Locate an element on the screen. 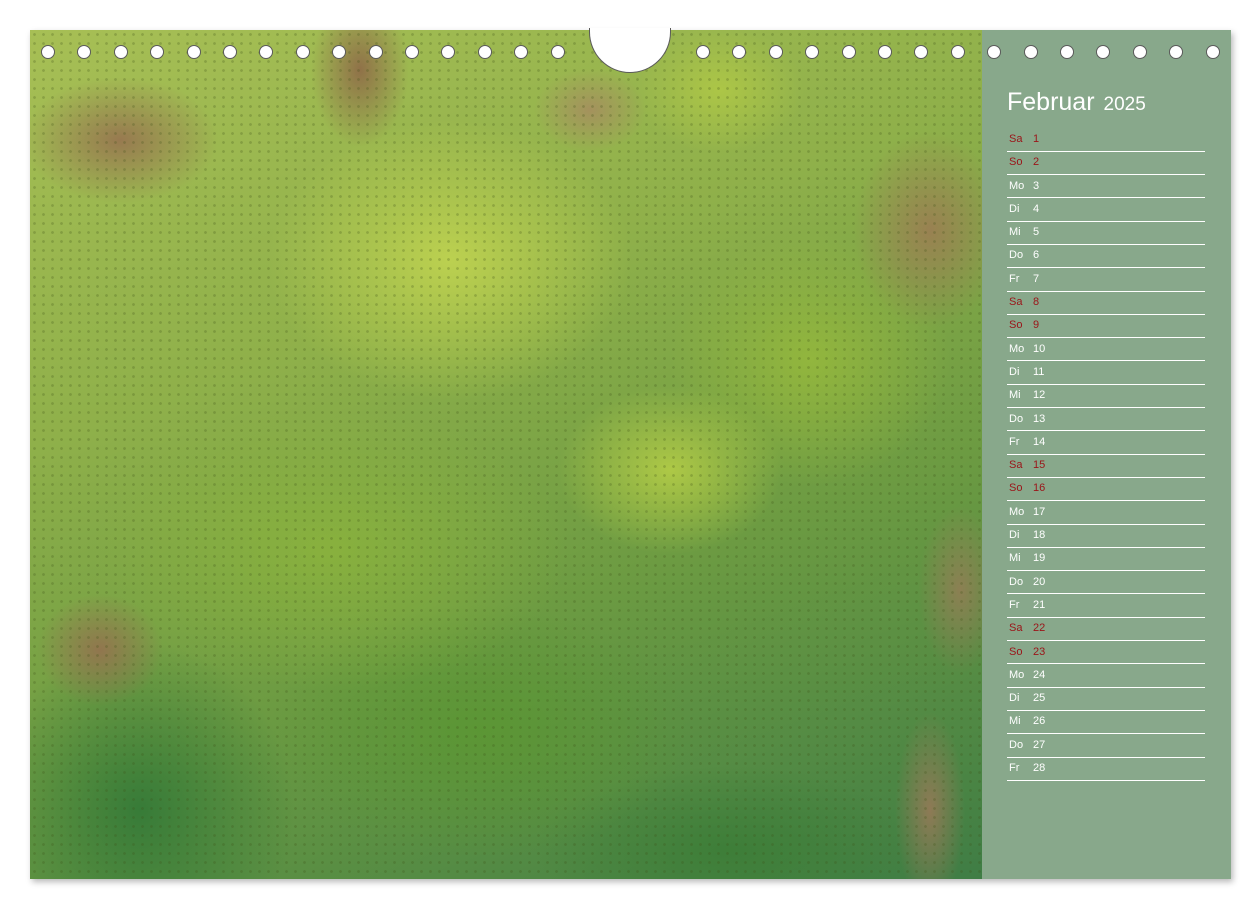  day-number: 6 is located at coordinates (1036, 255).